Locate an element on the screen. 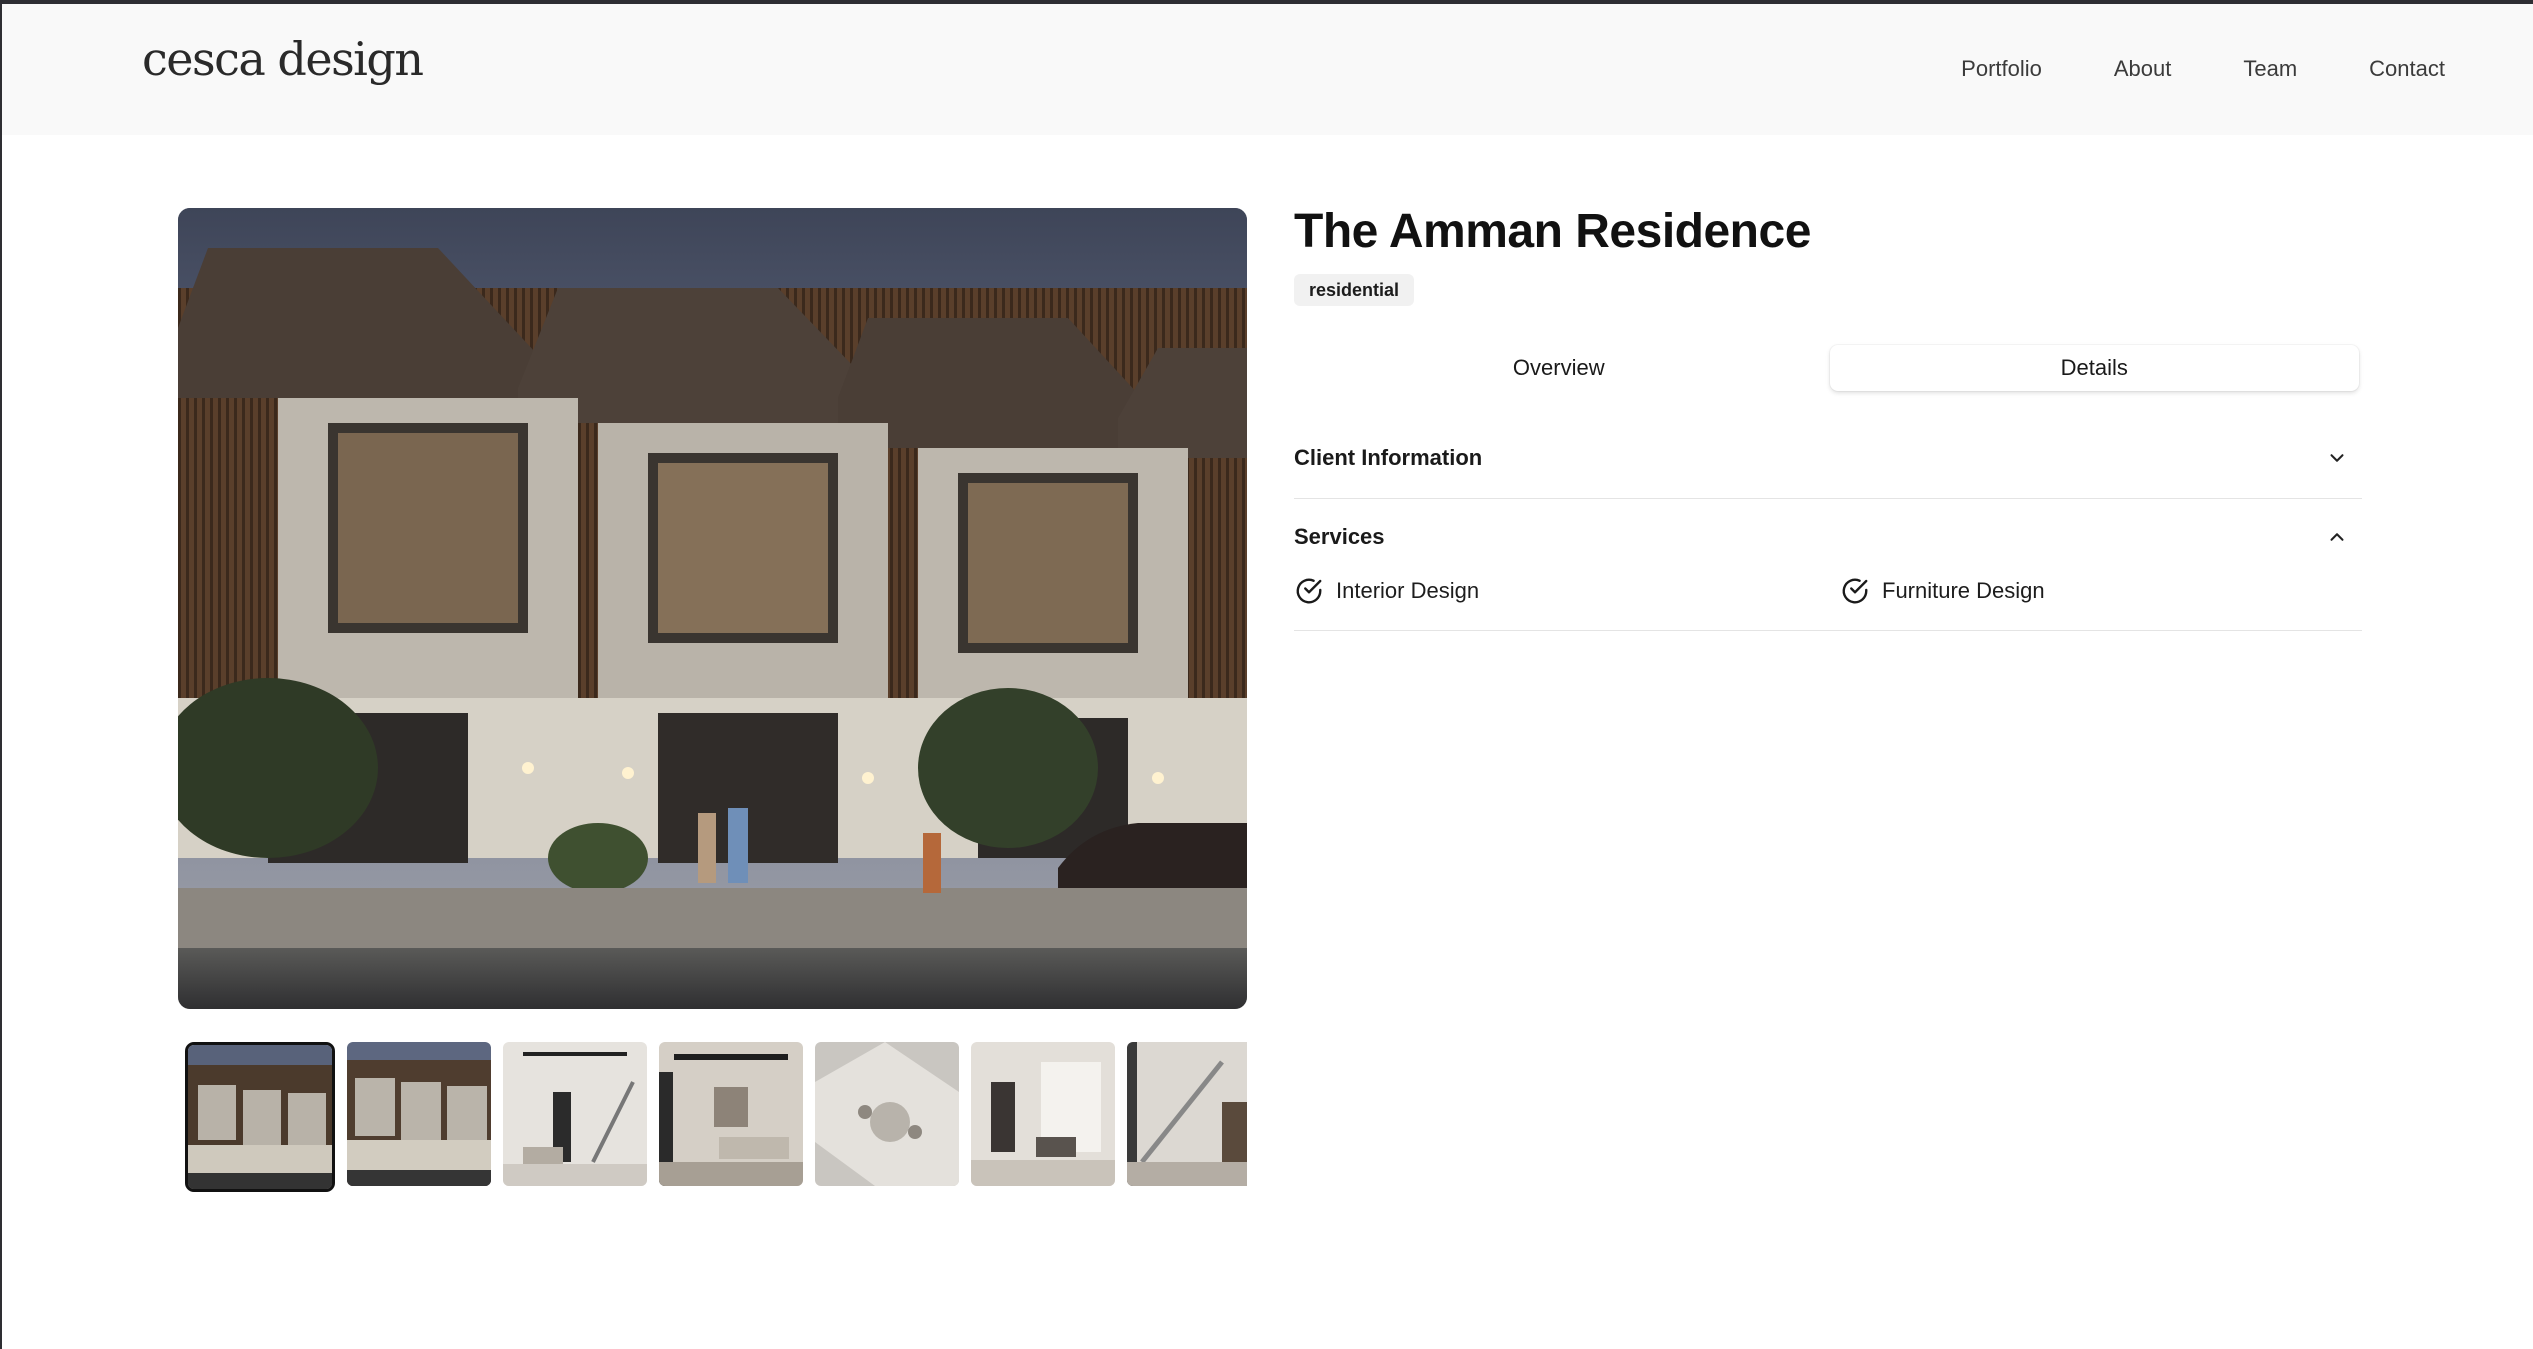 This screenshot has width=2533, height=1349. thumb-bedroom-image is located at coordinates (1043, 1114).